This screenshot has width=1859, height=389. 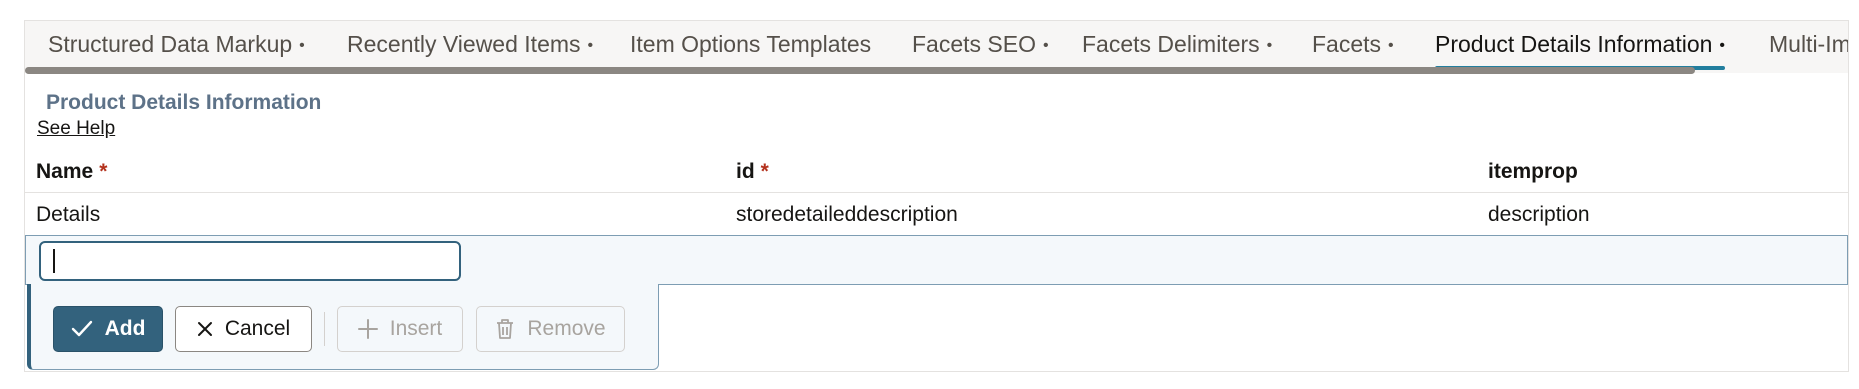 What do you see at coordinates (176, 47) in the screenshot?
I see `tab-structured-data-markup: Structured Data Markup •` at bounding box center [176, 47].